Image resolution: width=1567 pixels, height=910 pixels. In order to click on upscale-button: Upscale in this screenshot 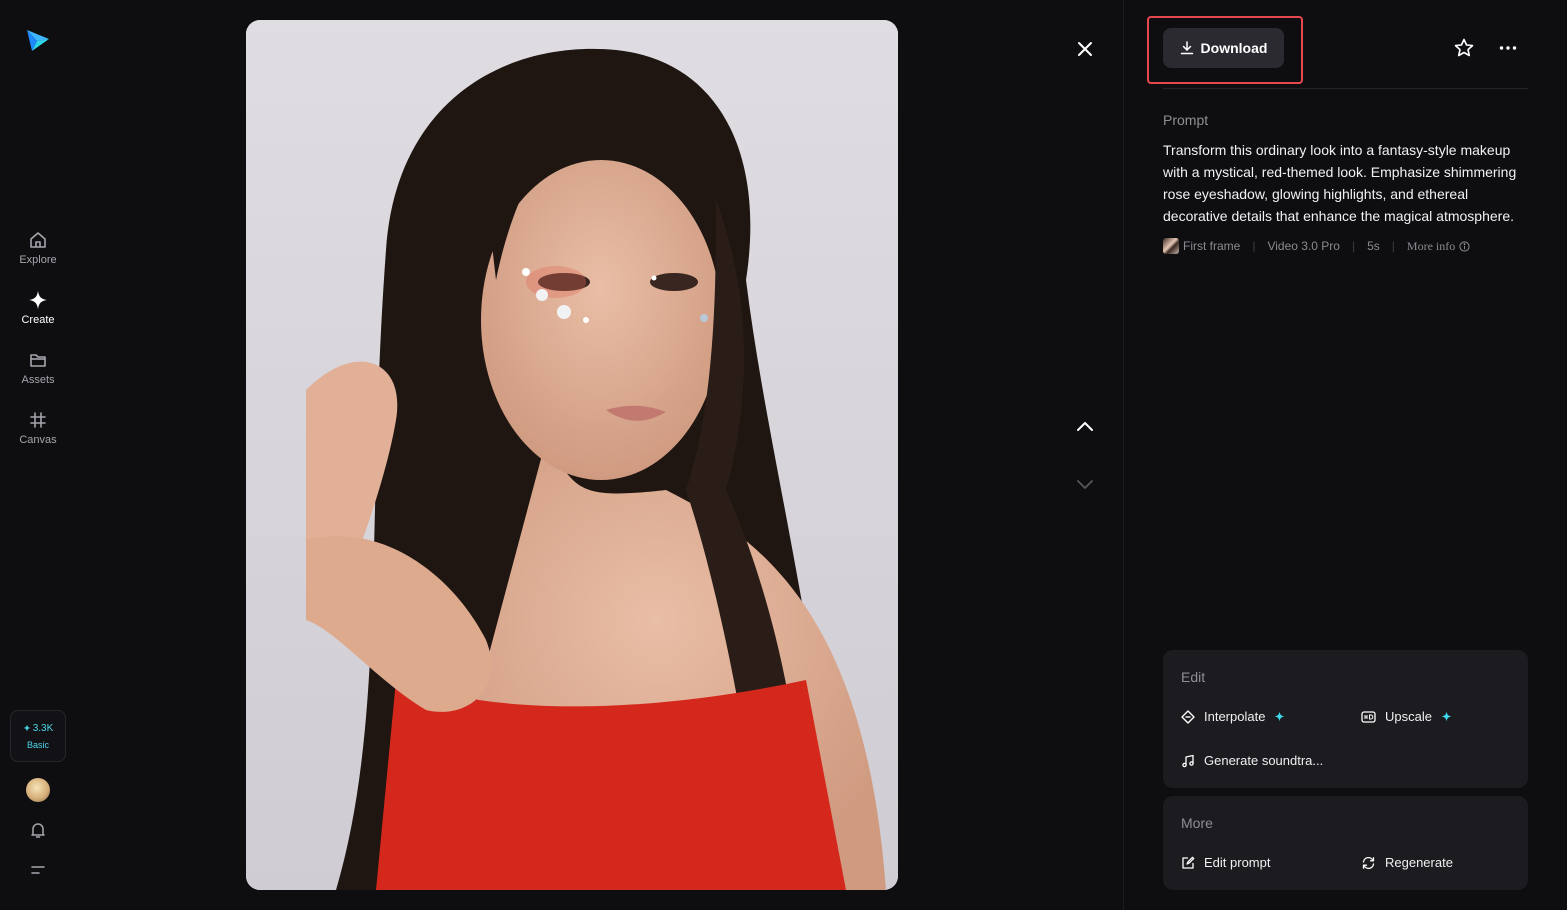, I will do `click(1406, 716)`.